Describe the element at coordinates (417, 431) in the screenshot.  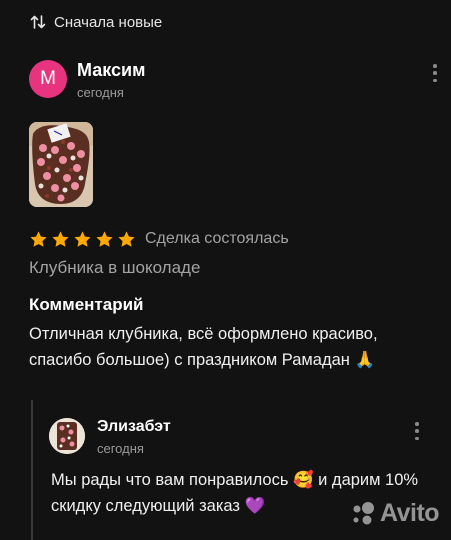
I see `reply-more-icon` at that location.